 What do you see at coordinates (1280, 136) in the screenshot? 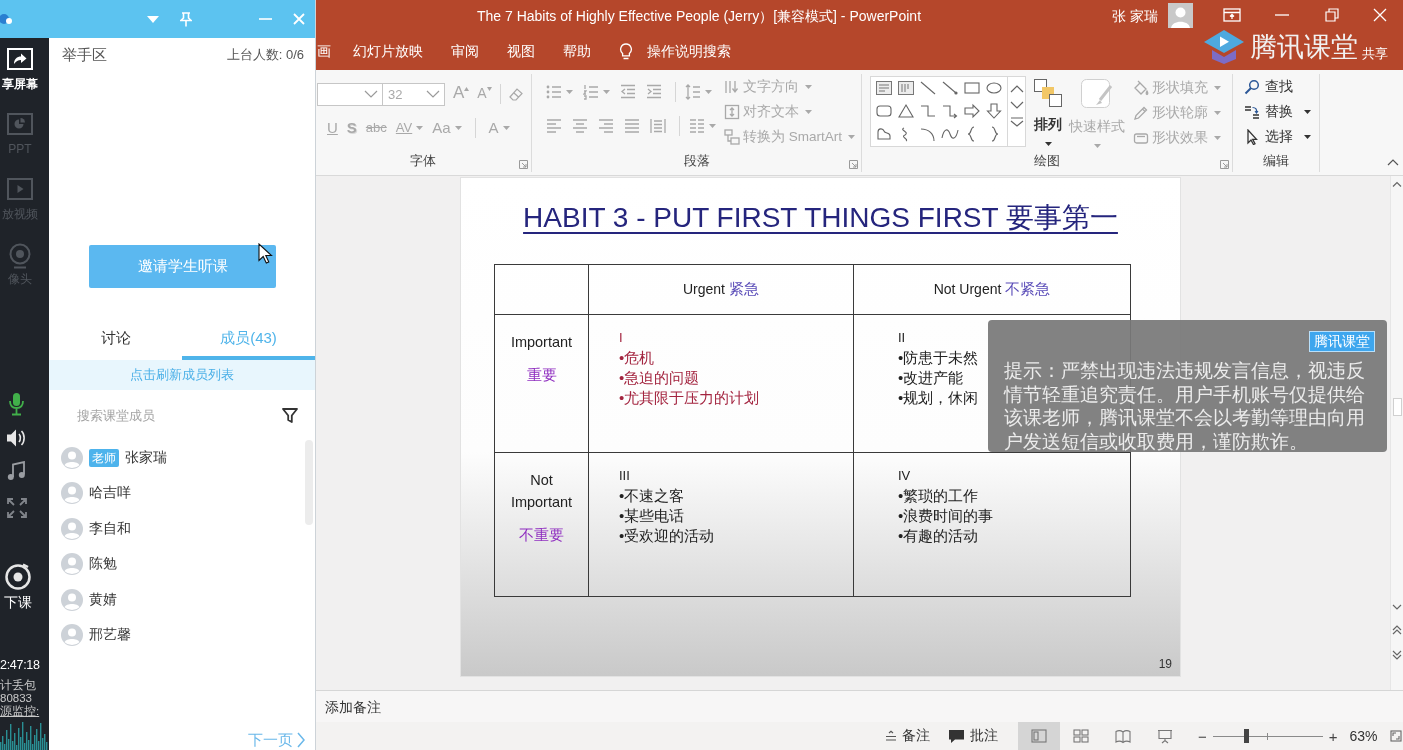
I see `select-button: 选择` at bounding box center [1280, 136].